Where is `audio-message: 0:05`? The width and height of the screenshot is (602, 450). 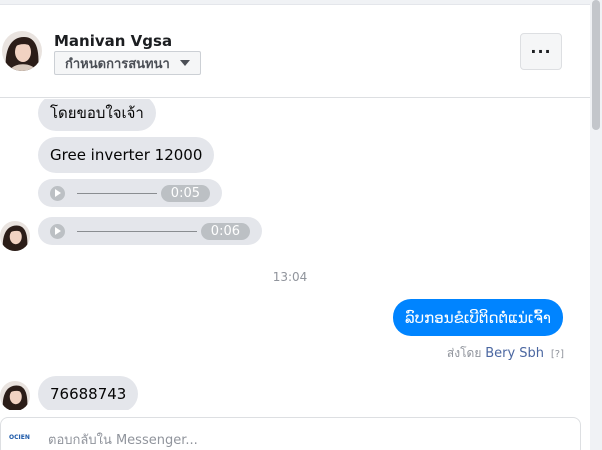
audio-message: 0:05 is located at coordinates (130, 193).